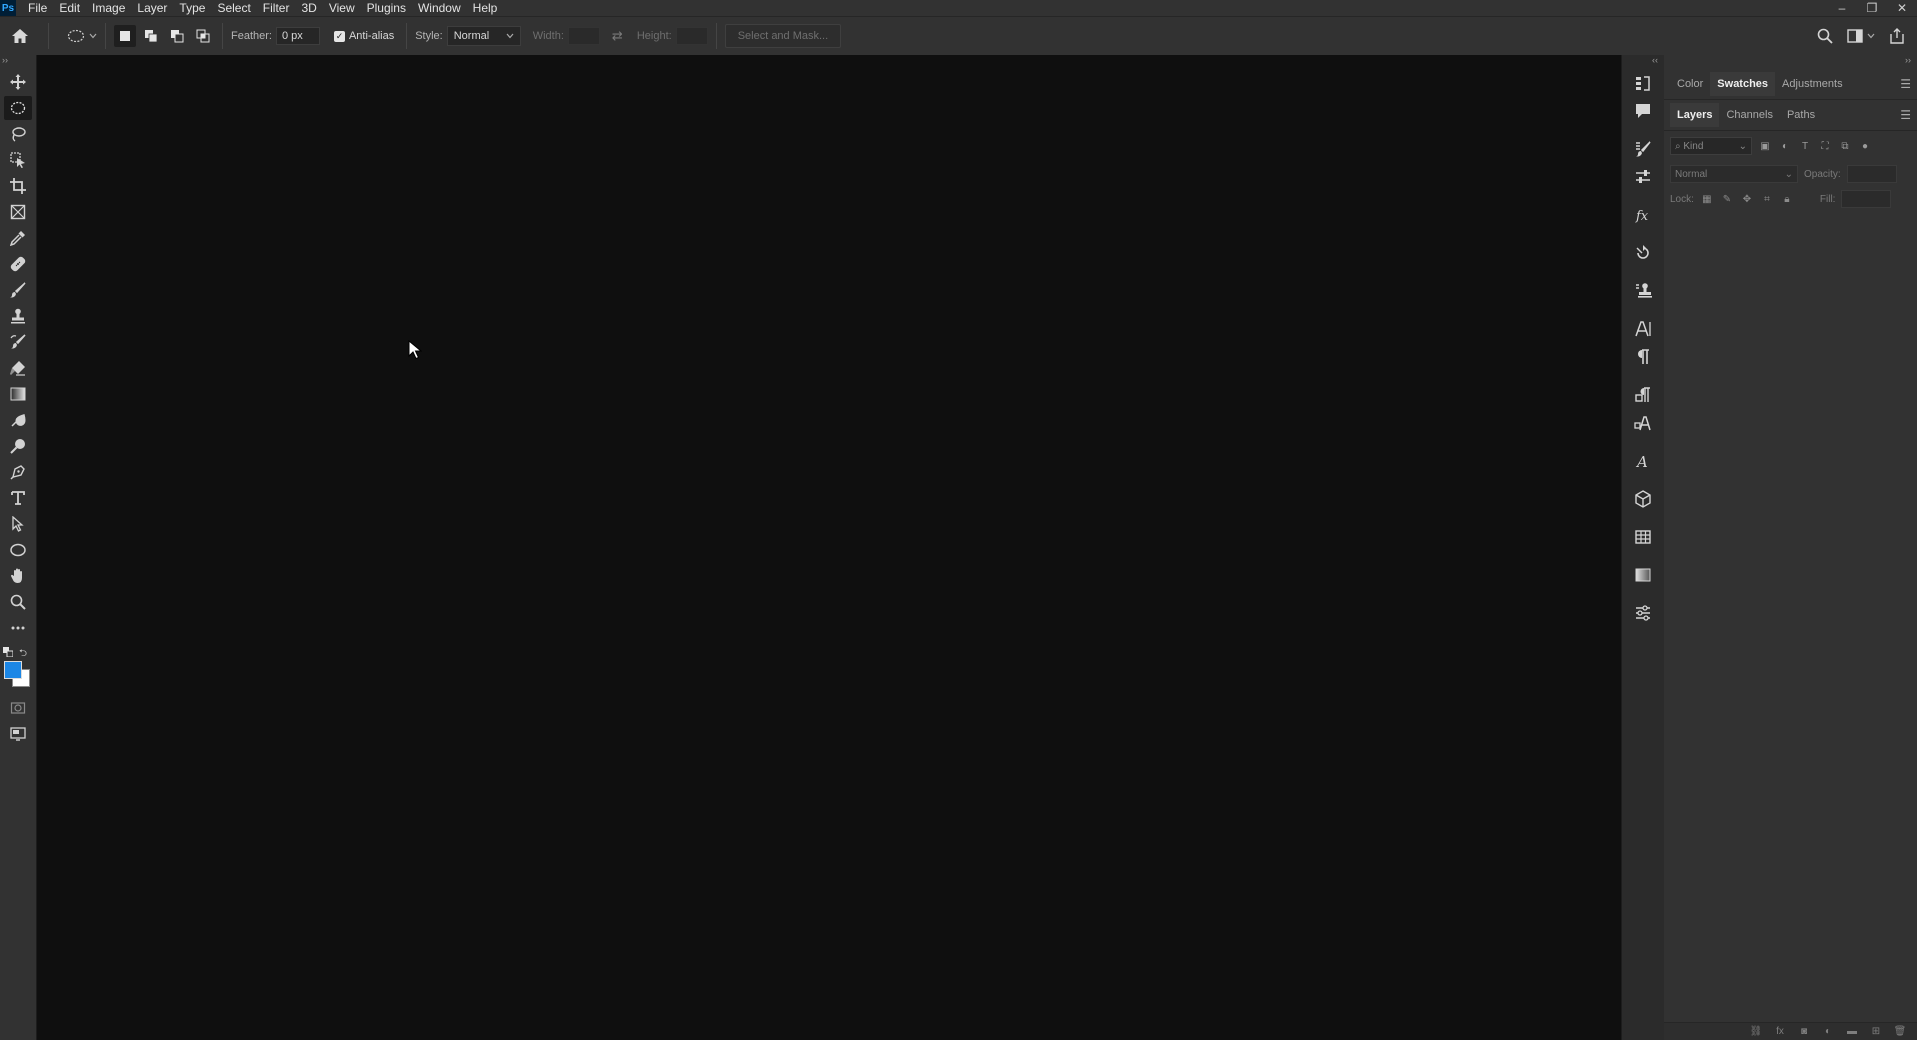 This screenshot has height=1040, width=1917. What do you see at coordinates (1828, 1032) in the screenshot?
I see `adjustment-layer-icon: ◐` at bounding box center [1828, 1032].